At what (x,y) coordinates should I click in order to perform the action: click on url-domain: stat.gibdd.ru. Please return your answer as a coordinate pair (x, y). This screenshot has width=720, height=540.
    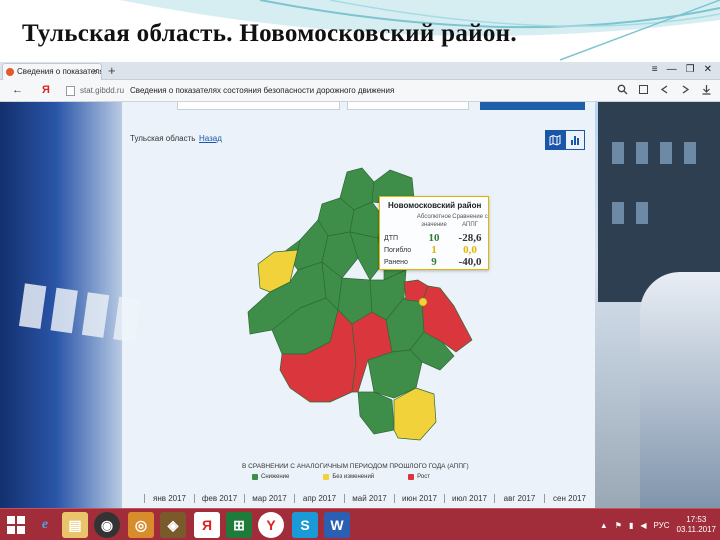
    Looking at the image, I should click on (102, 90).